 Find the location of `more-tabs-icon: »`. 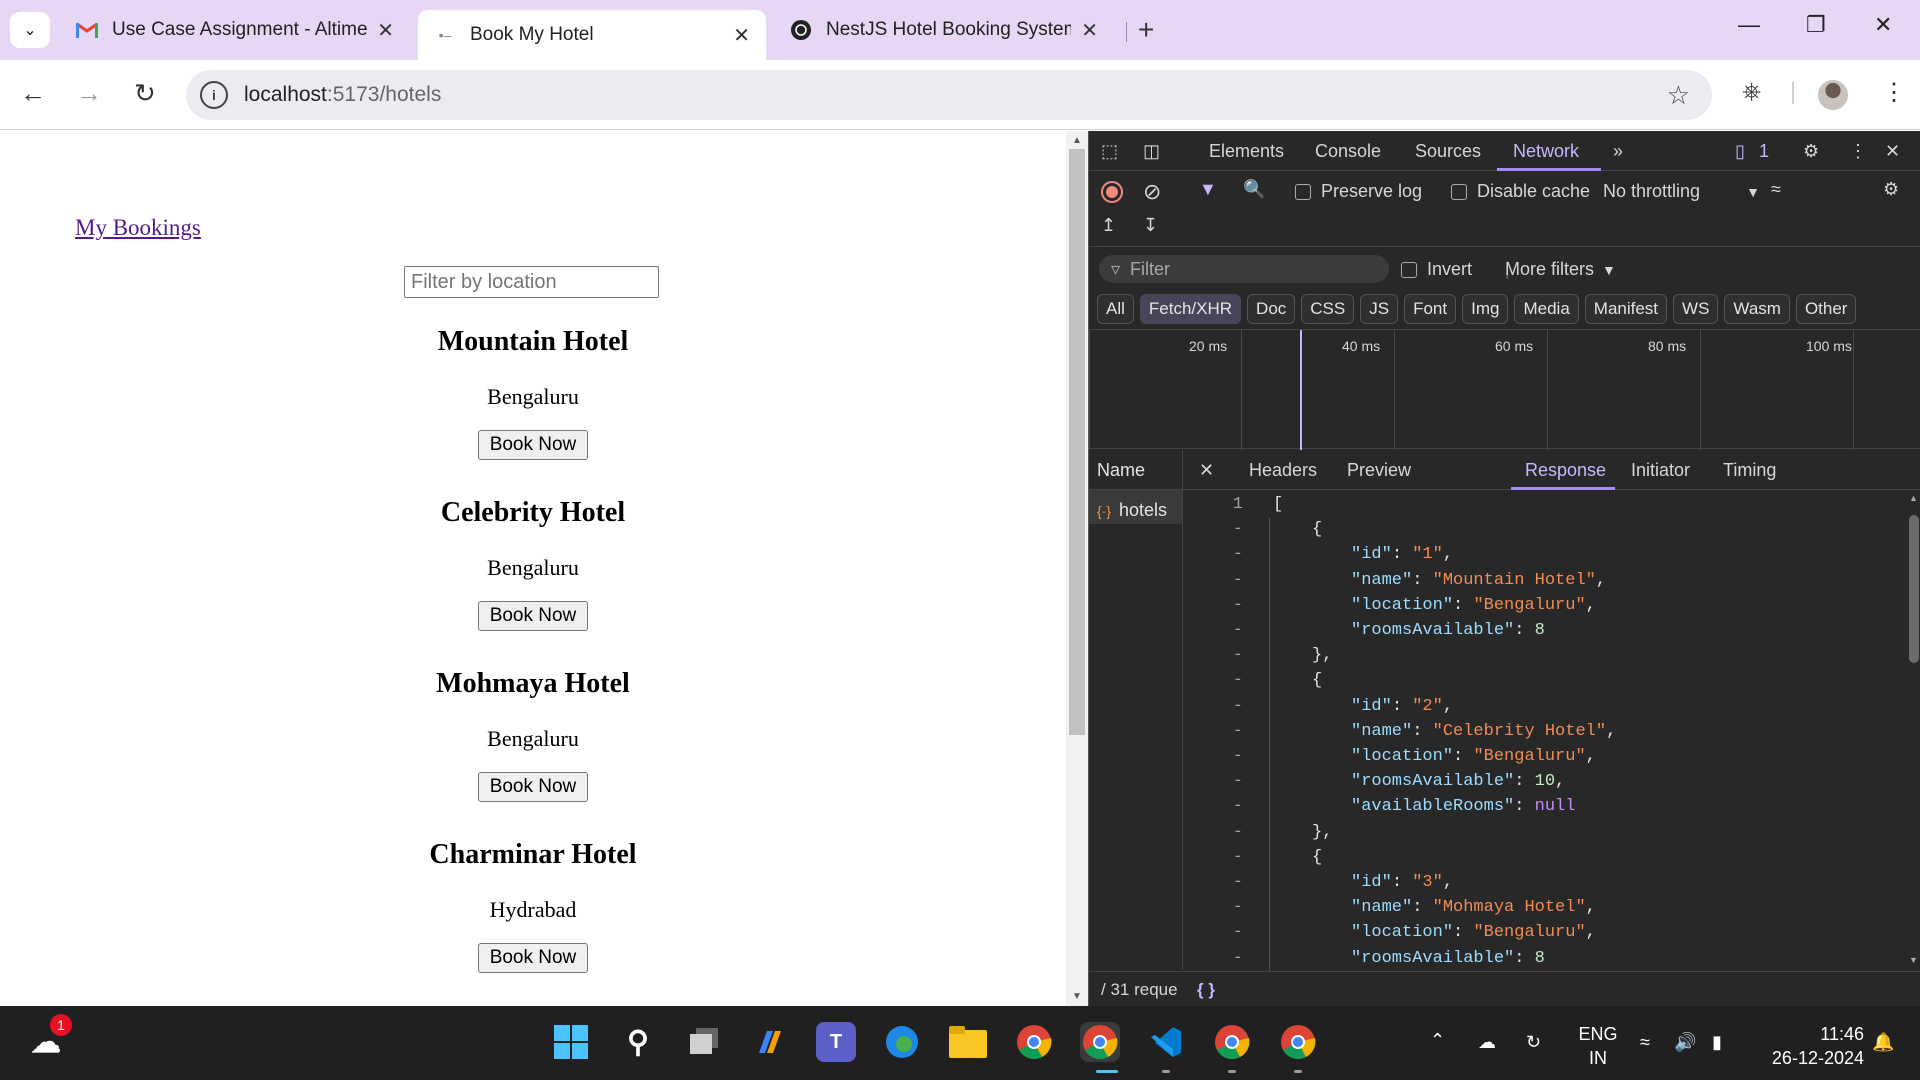

more-tabs-icon: » is located at coordinates (1618, 151).